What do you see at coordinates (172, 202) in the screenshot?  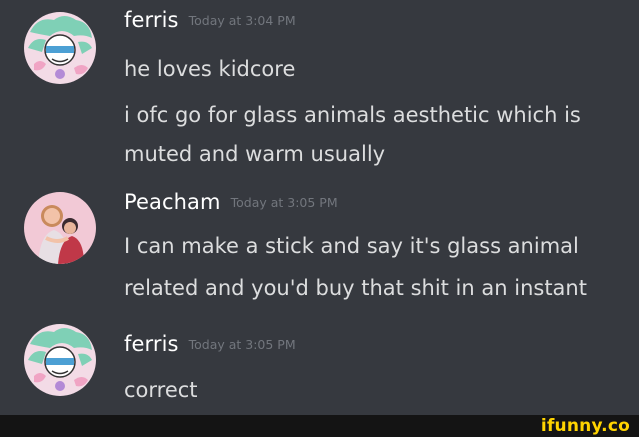 I see `username: Peacham` at bounding box center [172, 202].